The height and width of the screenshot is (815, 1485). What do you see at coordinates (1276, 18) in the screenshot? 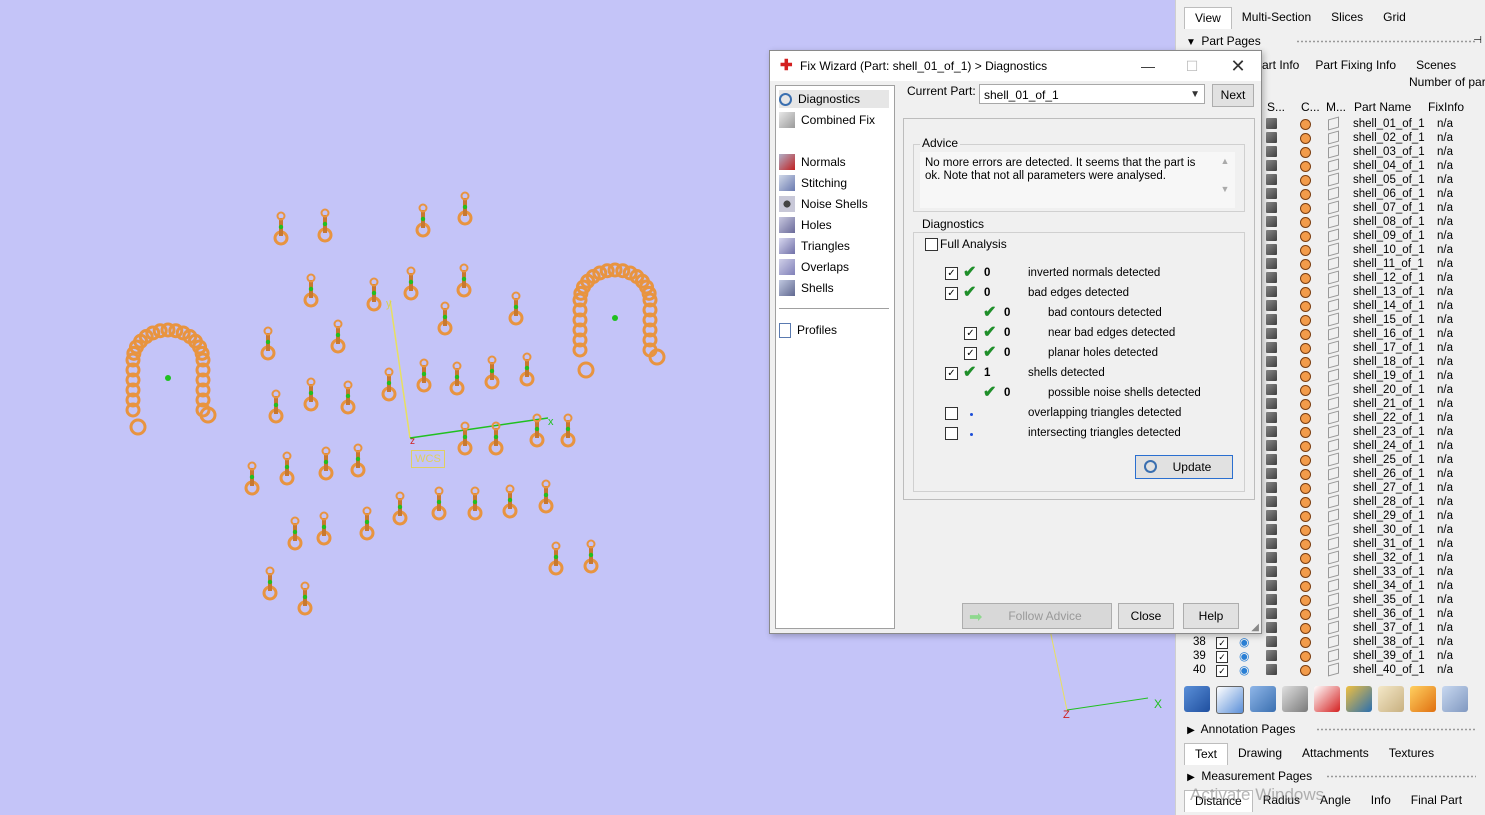
I see `tab-multi-section: Multi-Section` at bounding box center [1276, 18].